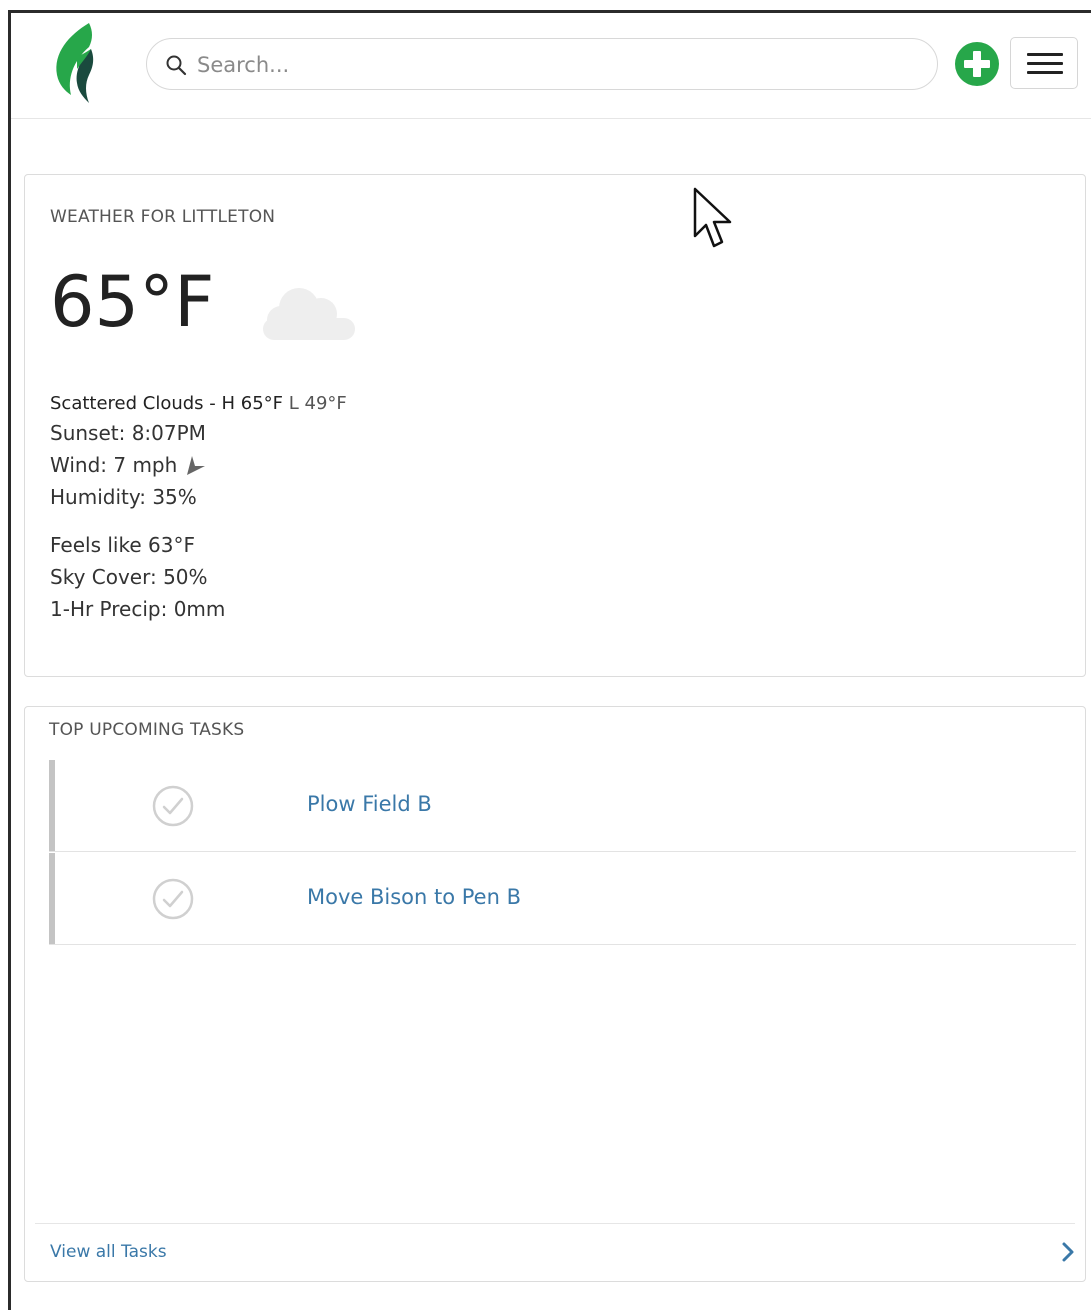 The image size is (1091, 1310). I want to click on sky-cover: Sky Cover: 50%, so click(129, 577).